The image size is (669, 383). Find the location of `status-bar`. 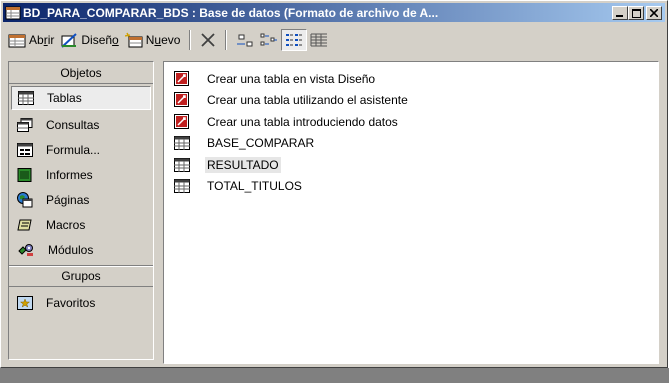

status-bar is located at coordinates (334, 375).